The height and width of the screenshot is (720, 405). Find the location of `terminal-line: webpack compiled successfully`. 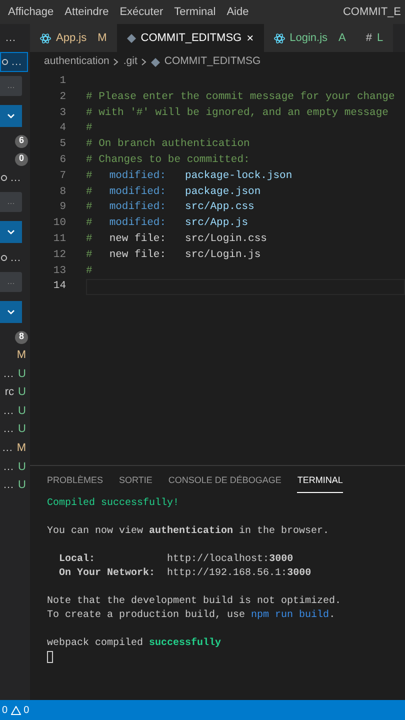

terminal-line: webpack compiled successfully is located at coordinates (134, 643).